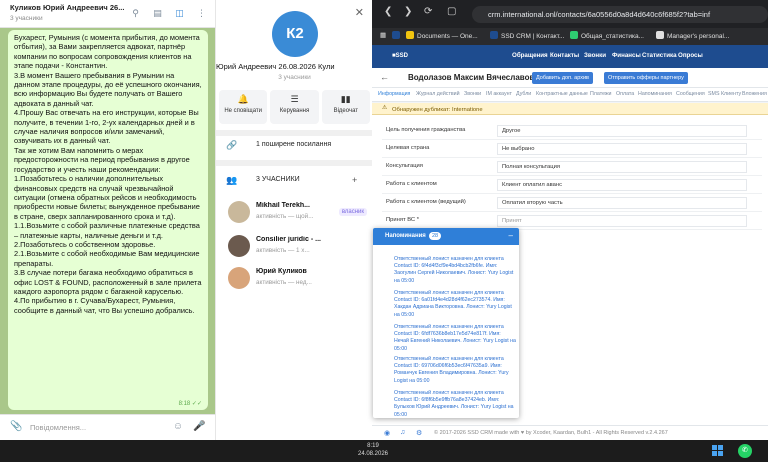 This screenshot has width=768, height=462. What do you see at coordinates (383, 35) in the screenshot?
I see `apps-icon: ▦` at bounding box center [383, 35].